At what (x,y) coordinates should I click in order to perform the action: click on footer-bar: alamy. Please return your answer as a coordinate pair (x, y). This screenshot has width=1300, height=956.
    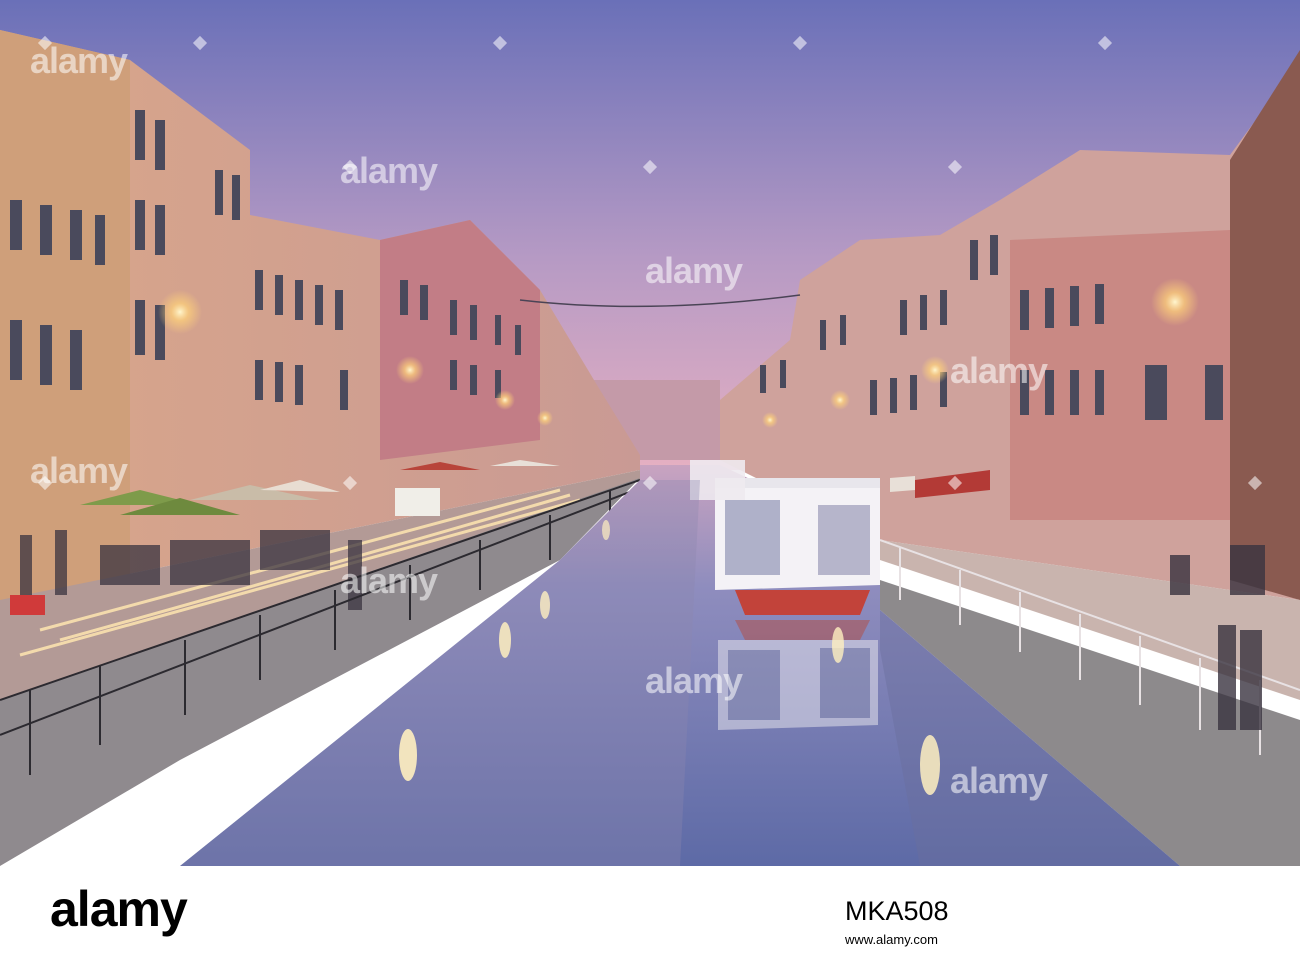
    Looking at the image, I should click on (650, 911).